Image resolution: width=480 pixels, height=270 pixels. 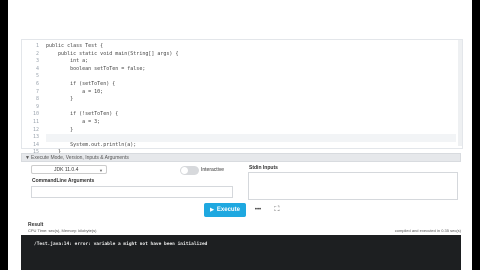 I want to click on code-line: a = 3;, so click(x=251, y=123).